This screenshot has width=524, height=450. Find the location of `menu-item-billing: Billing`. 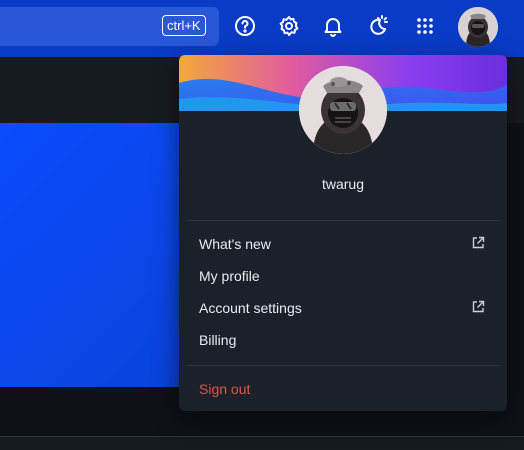

menu-item-billing: Billing is located at coordinates (343, 340).